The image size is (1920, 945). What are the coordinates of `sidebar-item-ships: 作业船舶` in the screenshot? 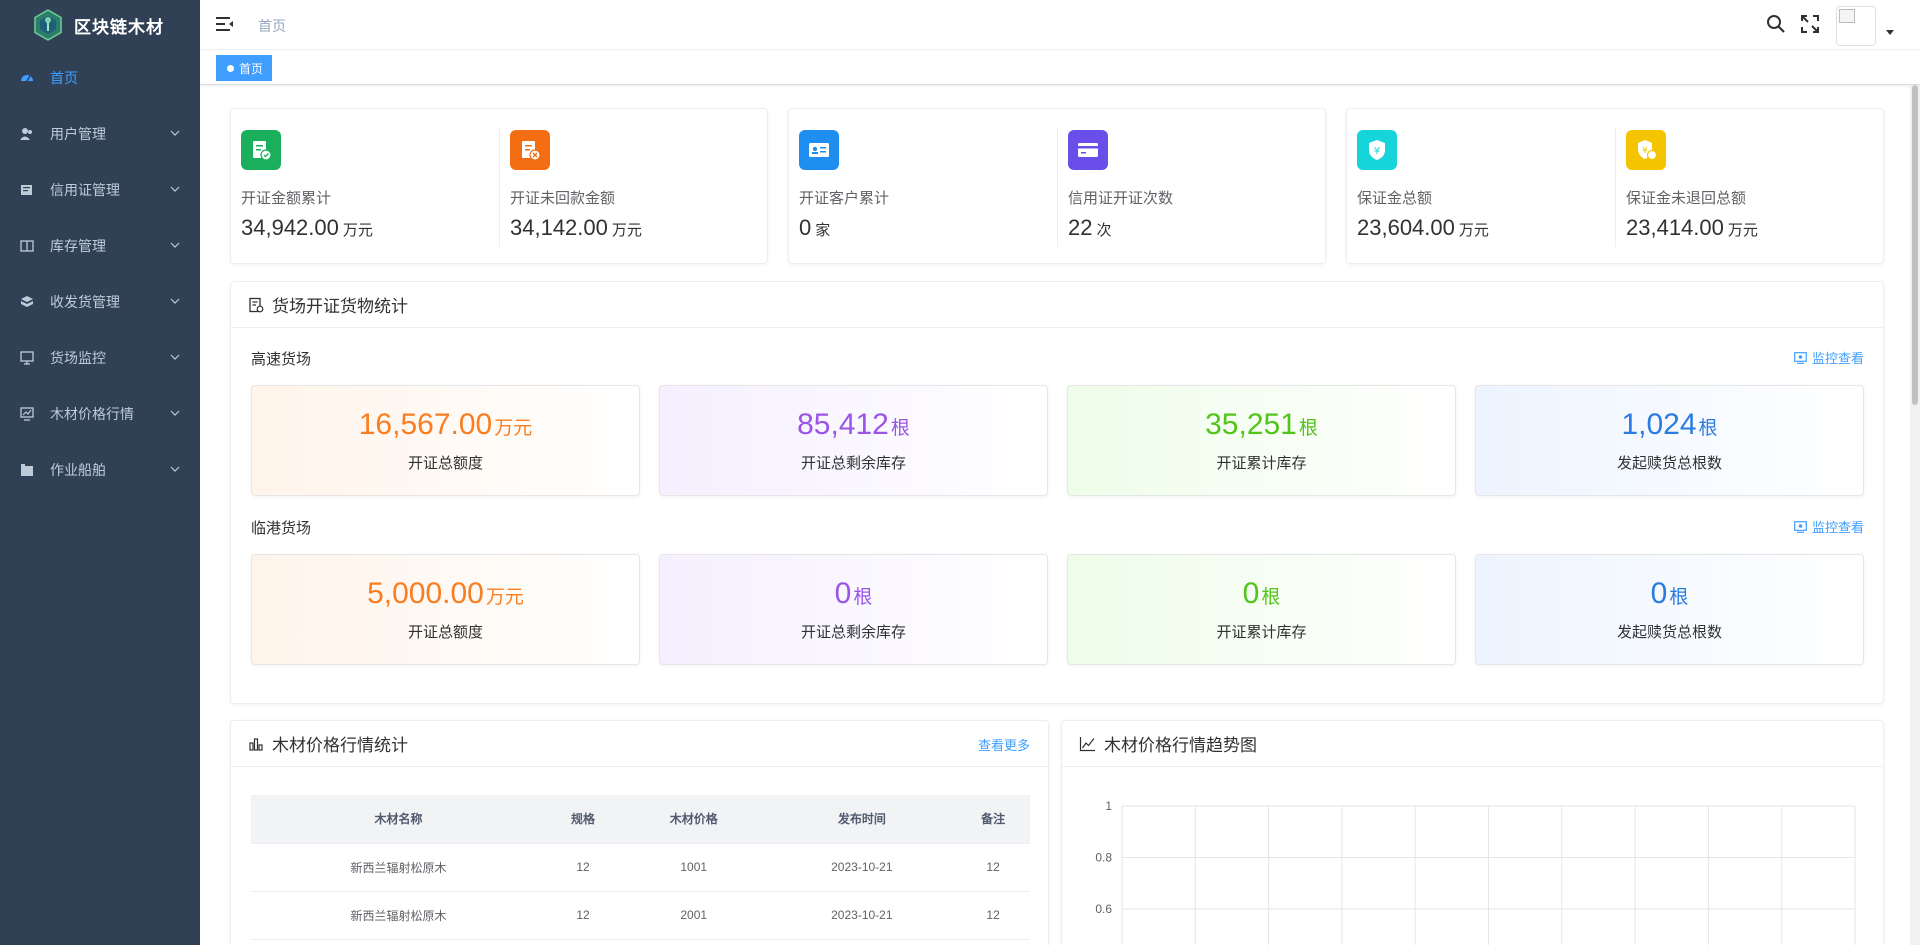 It's located at (100, 470).